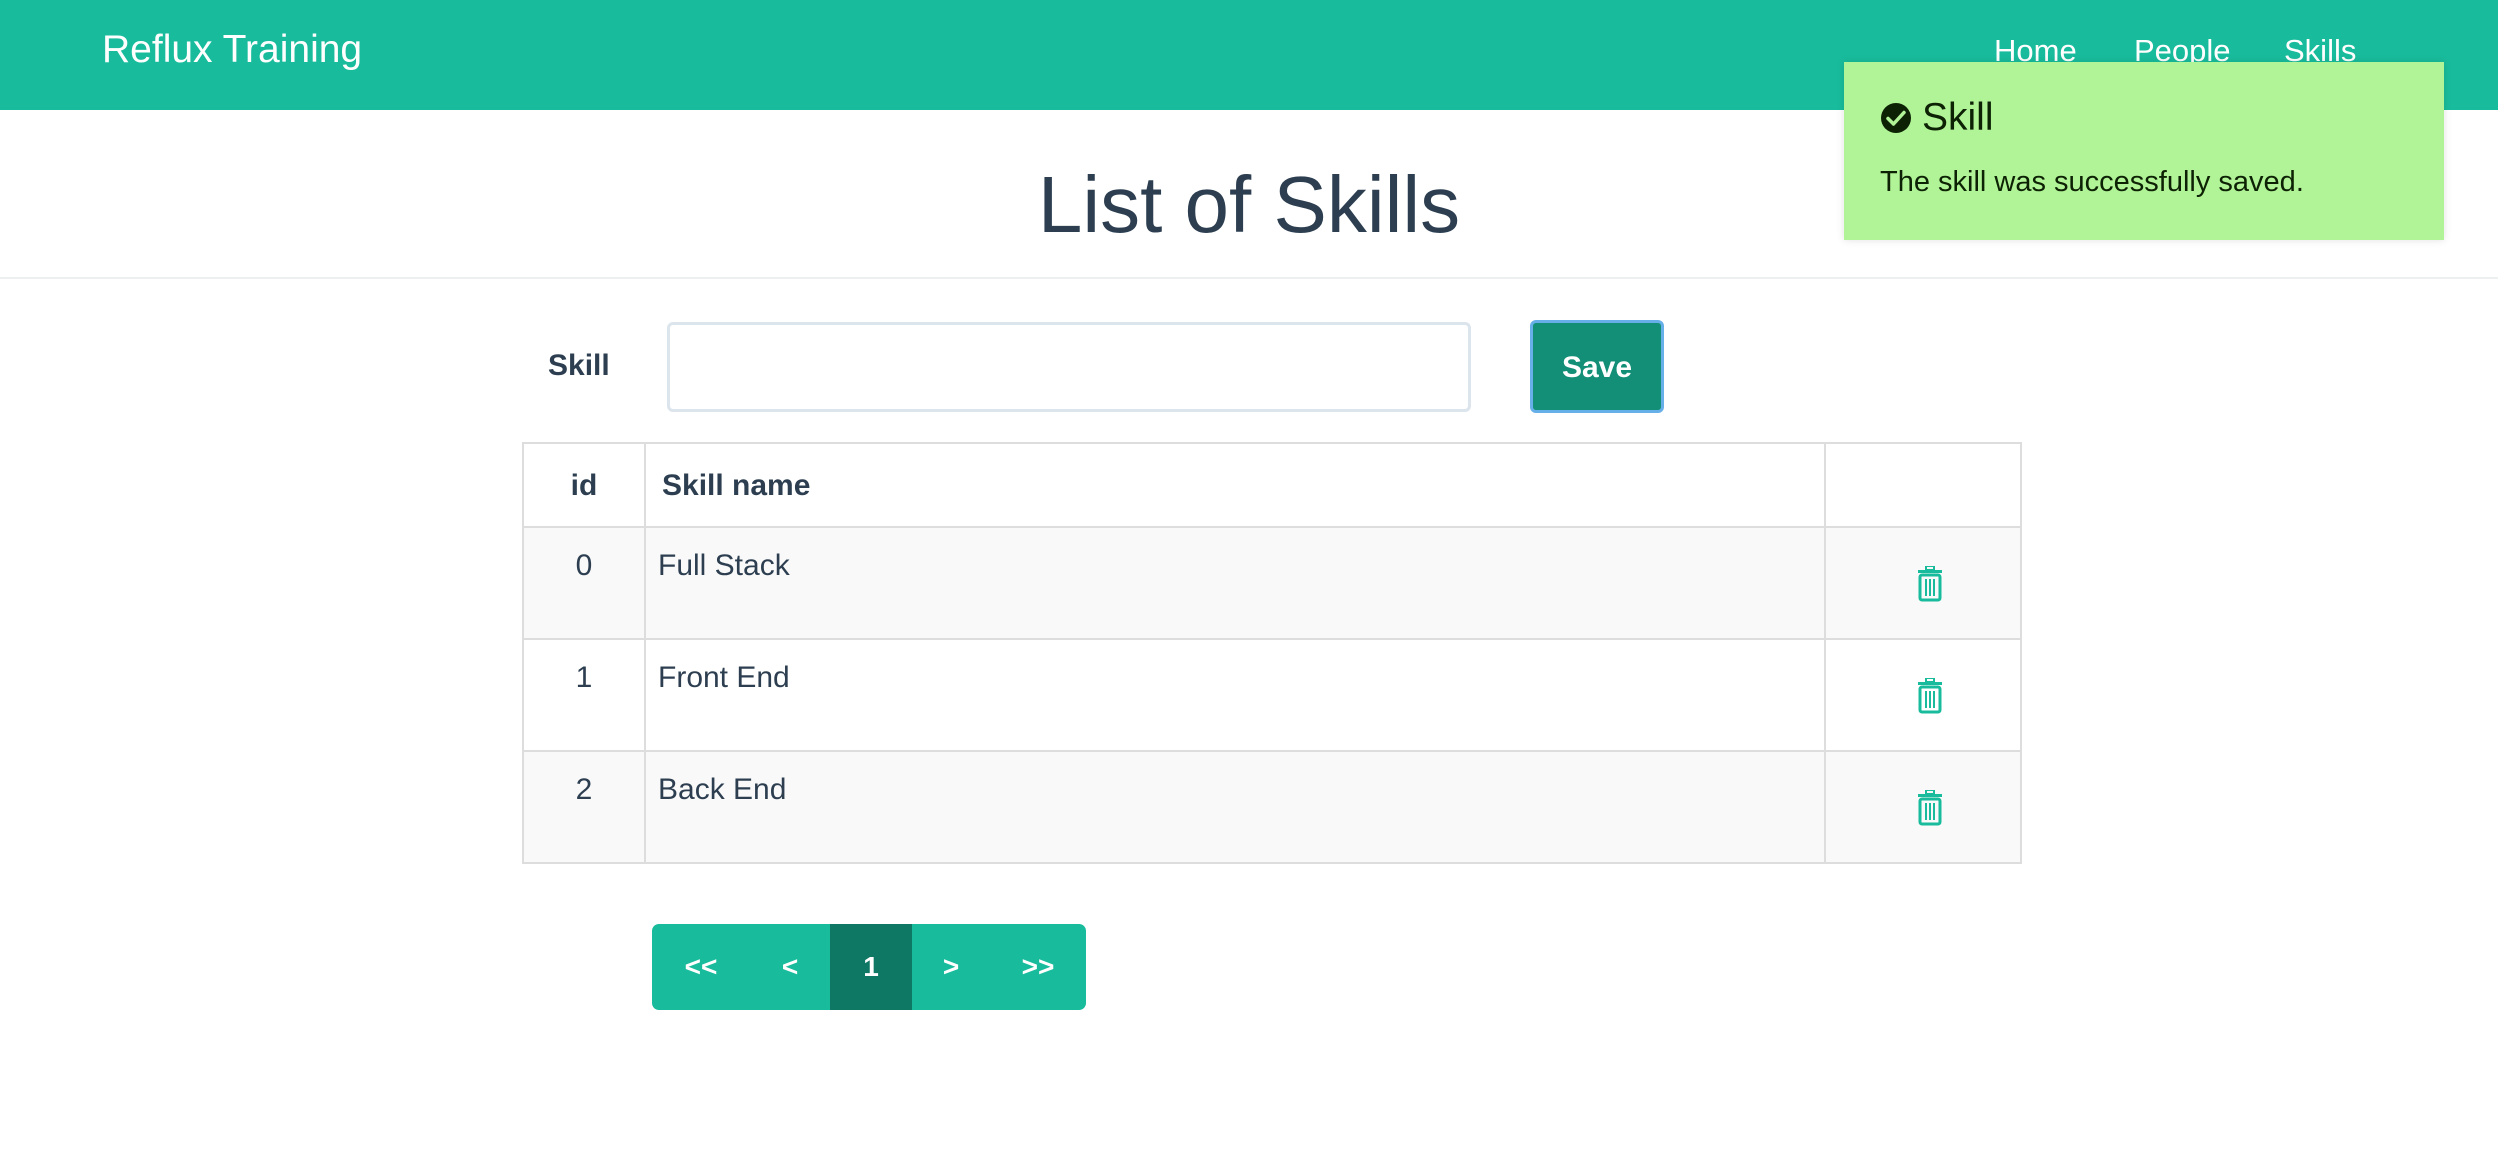 This screenshot has width=2498, height=1150. What do you see at coordinates (701, 967) in the screenshot?
I see `page-first-button: <<` at bounding box center [701, 967].